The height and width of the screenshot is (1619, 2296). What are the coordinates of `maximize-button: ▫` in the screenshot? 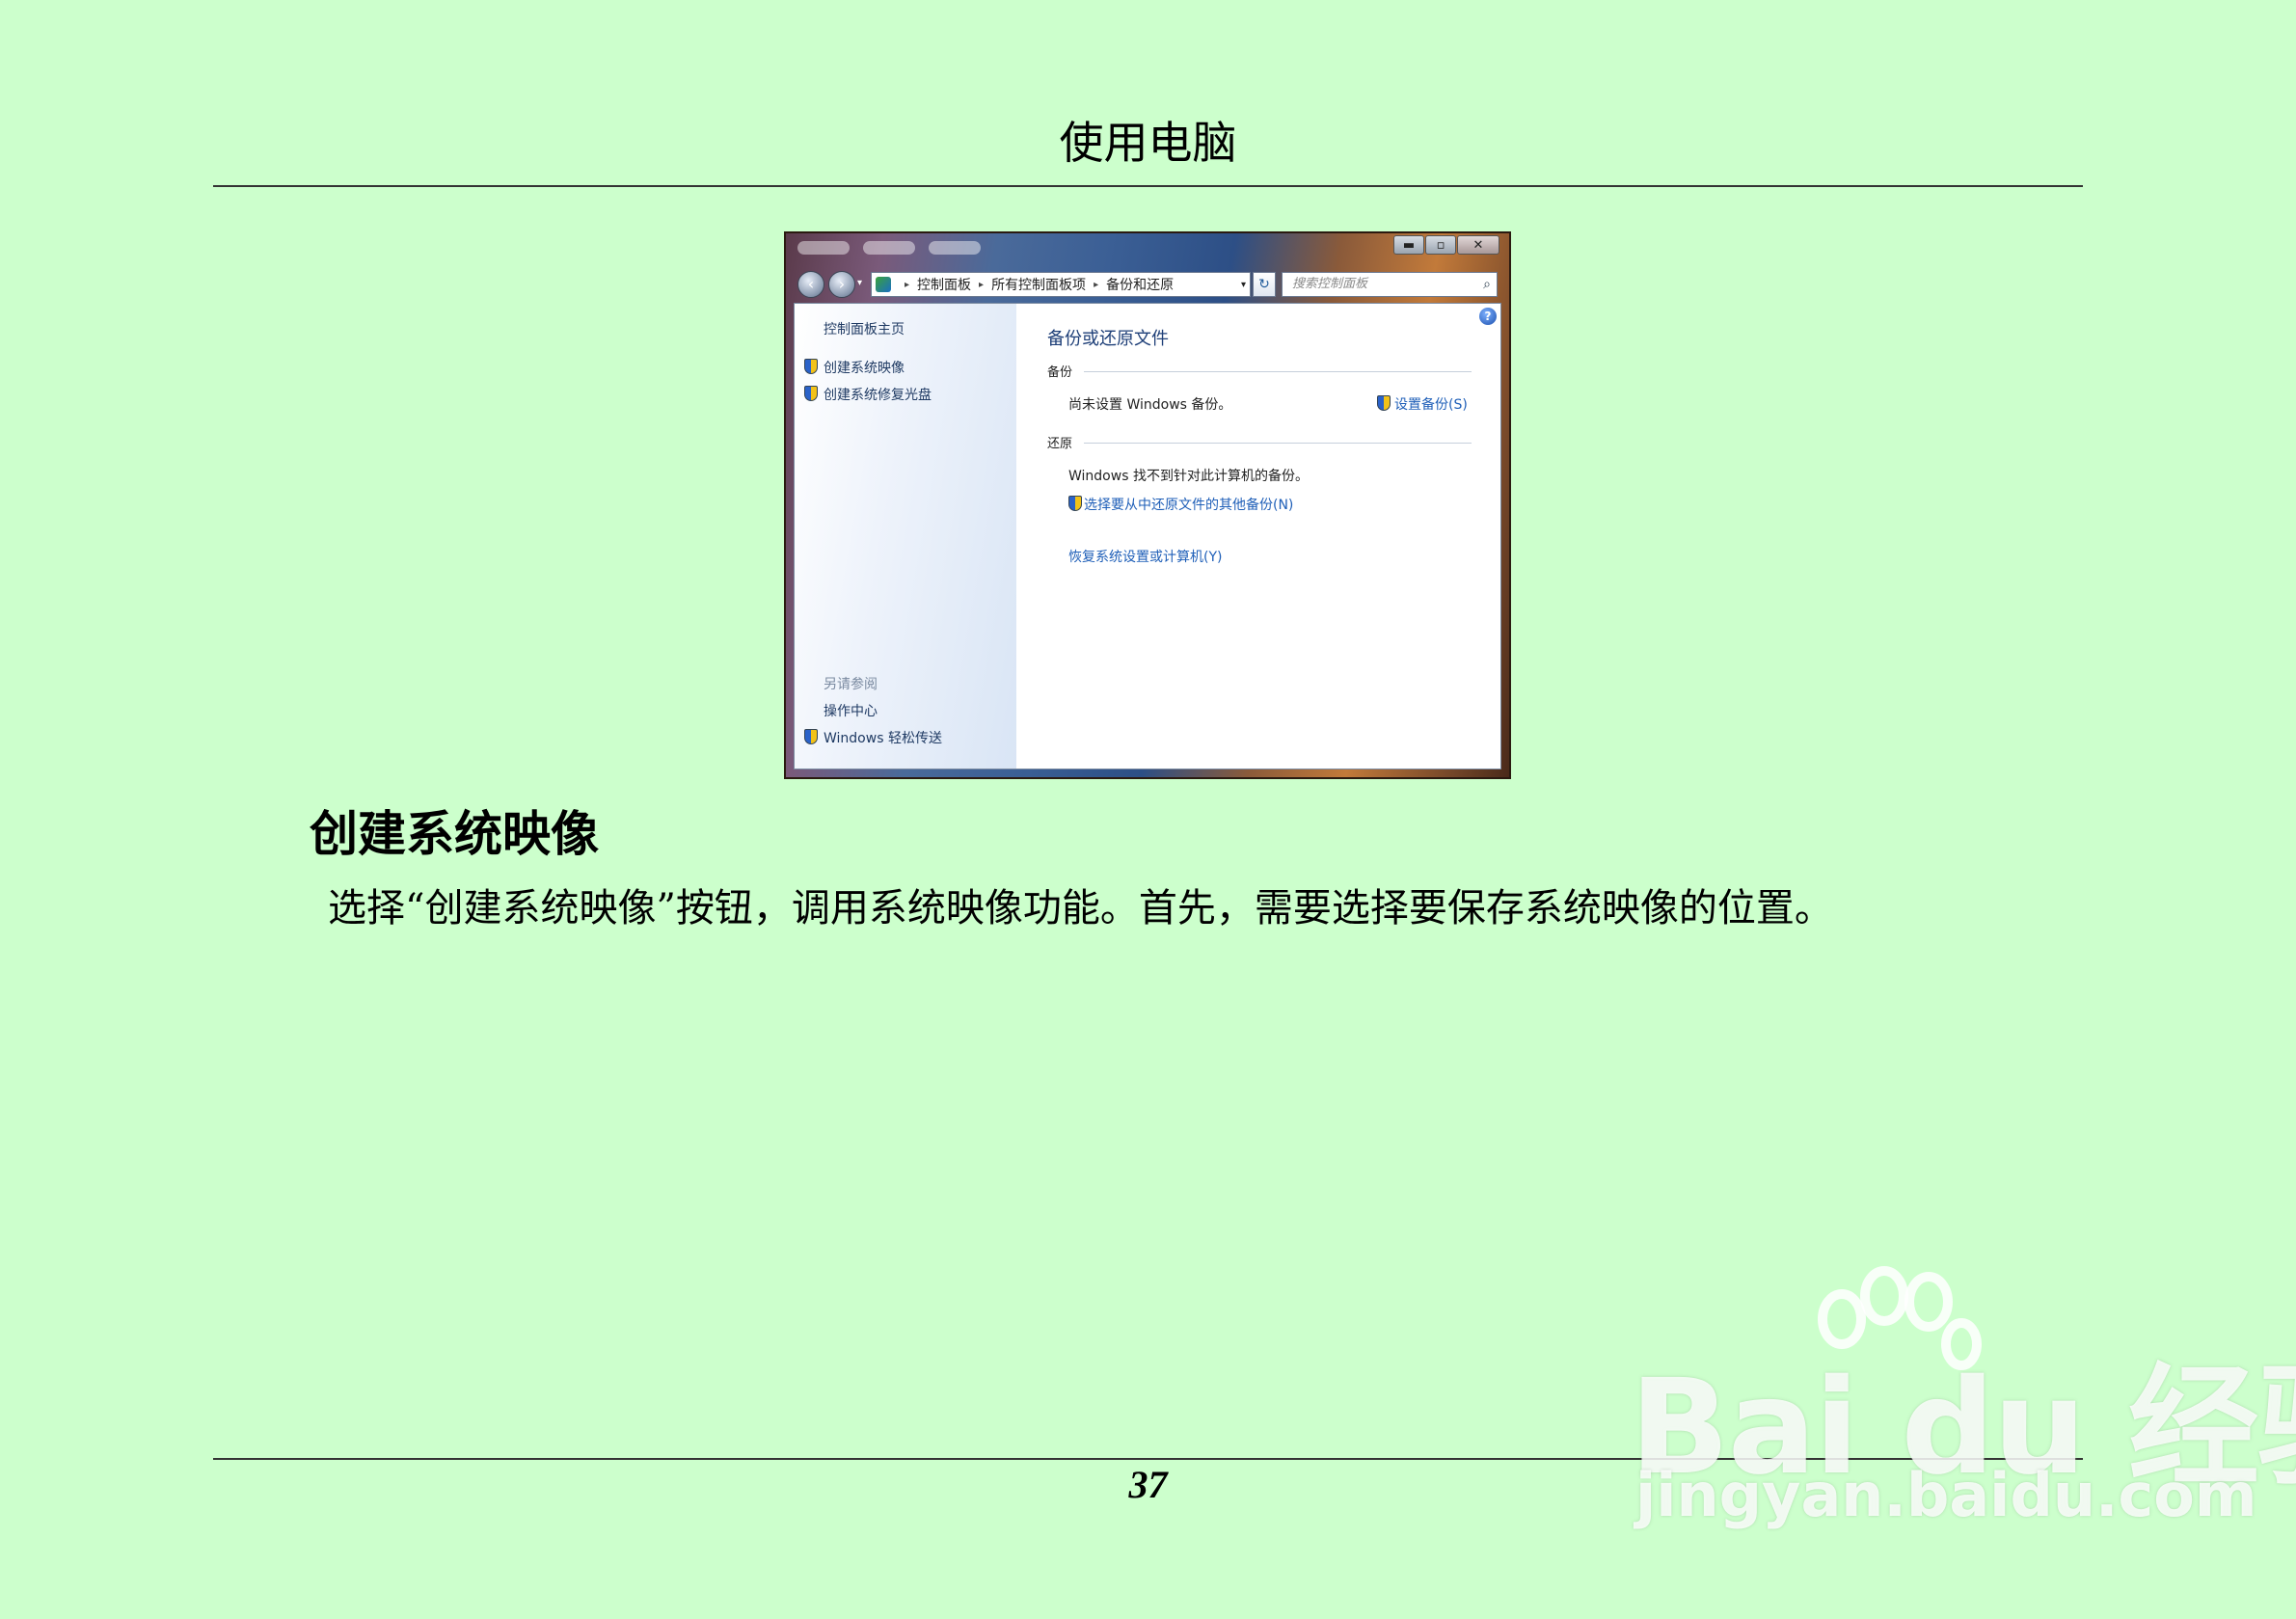 It's located at (1440, 245).